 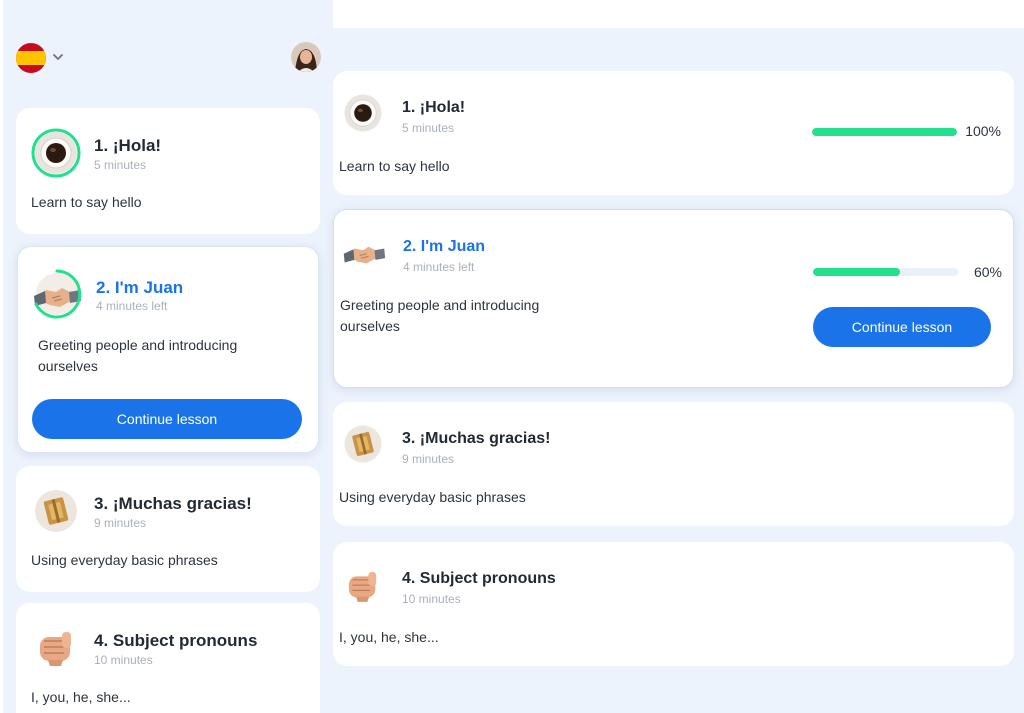 I want to click on spain-flag-icon, so click(x=31, y=58).